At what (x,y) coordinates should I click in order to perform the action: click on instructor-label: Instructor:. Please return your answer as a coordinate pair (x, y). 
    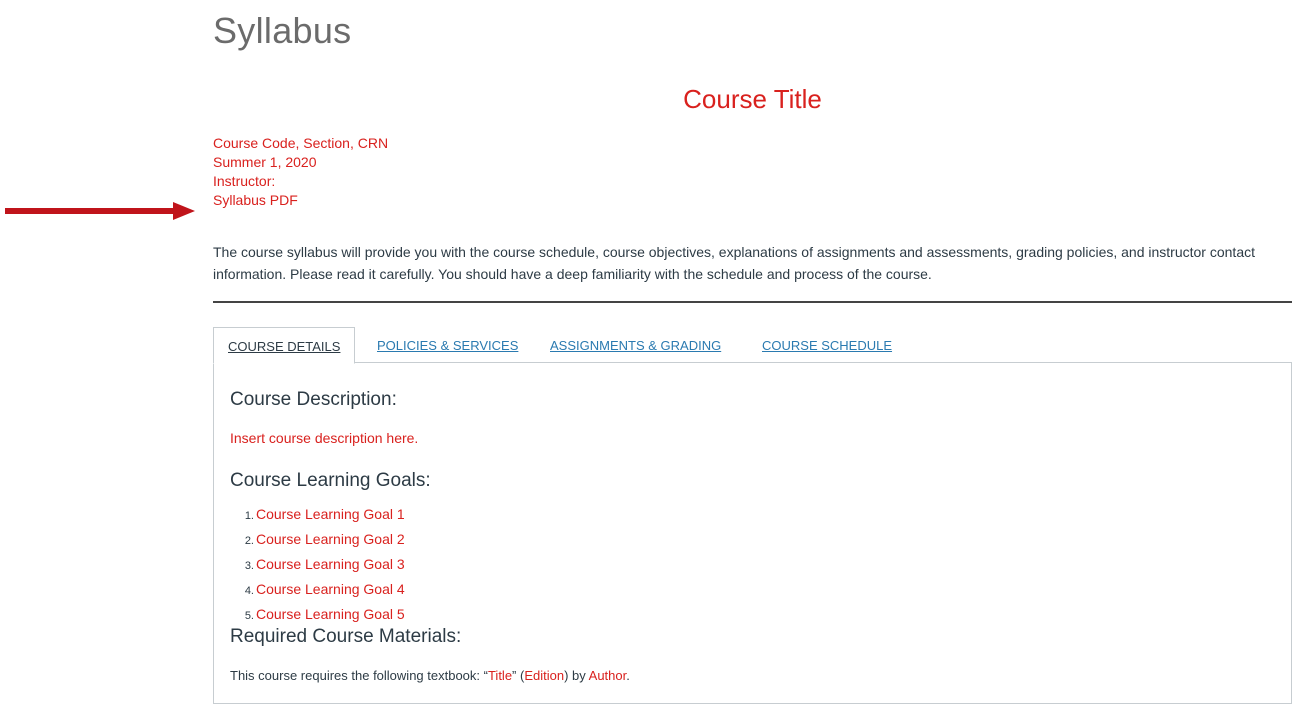
    Looking at the image, I should click on (244, 181).